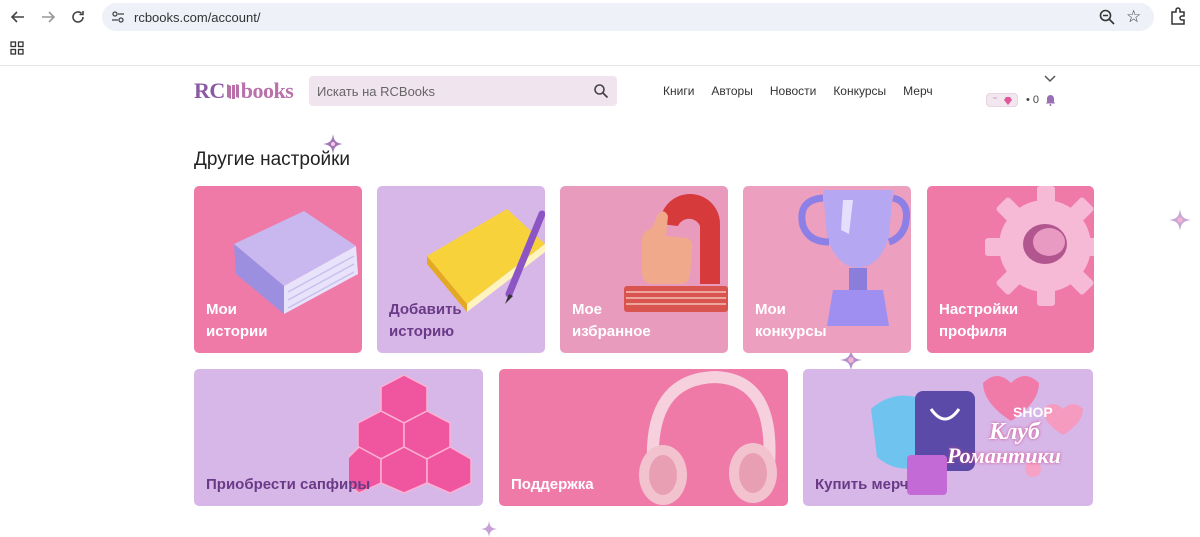  I want to click on card-my-stories: Мои истории, so click(278, 269).